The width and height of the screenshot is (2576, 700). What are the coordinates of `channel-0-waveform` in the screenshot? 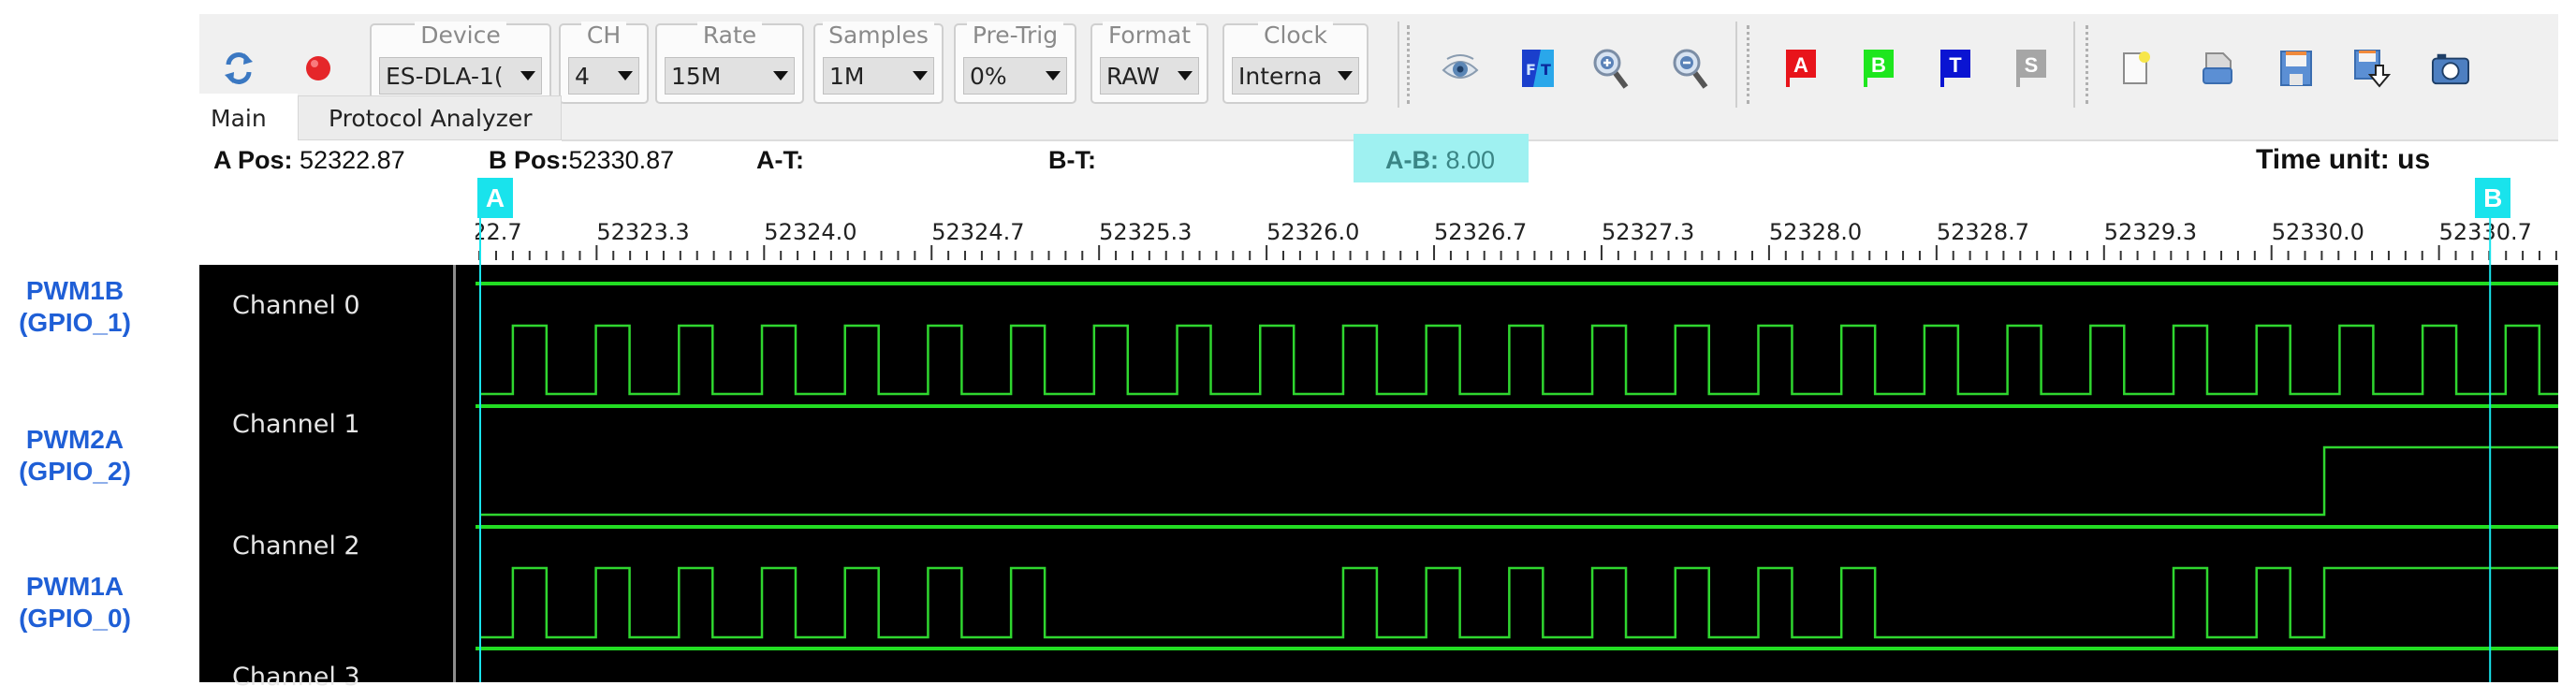 It's located at (1518, 360).